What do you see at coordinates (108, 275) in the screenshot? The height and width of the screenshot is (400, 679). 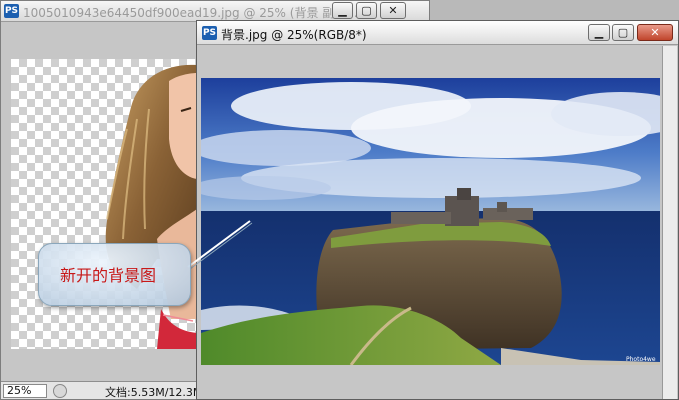 I see `annotation-callout-text: 新开的背景图` at bounding box center [108, 275].